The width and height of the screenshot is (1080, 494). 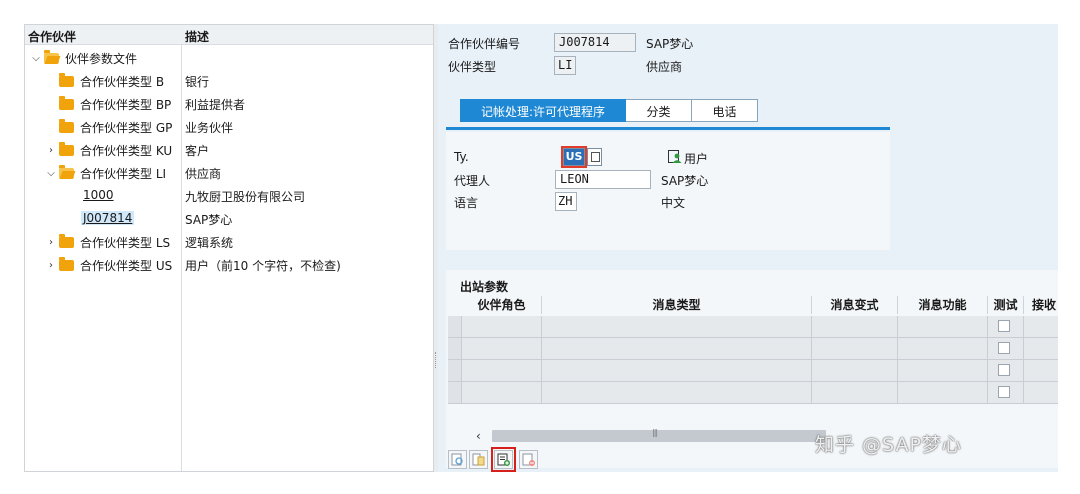 What do you see at coordinates (725, 110) in the screenshot?
I see `tab-telephone: 电话` at bounding box center [725, 110].